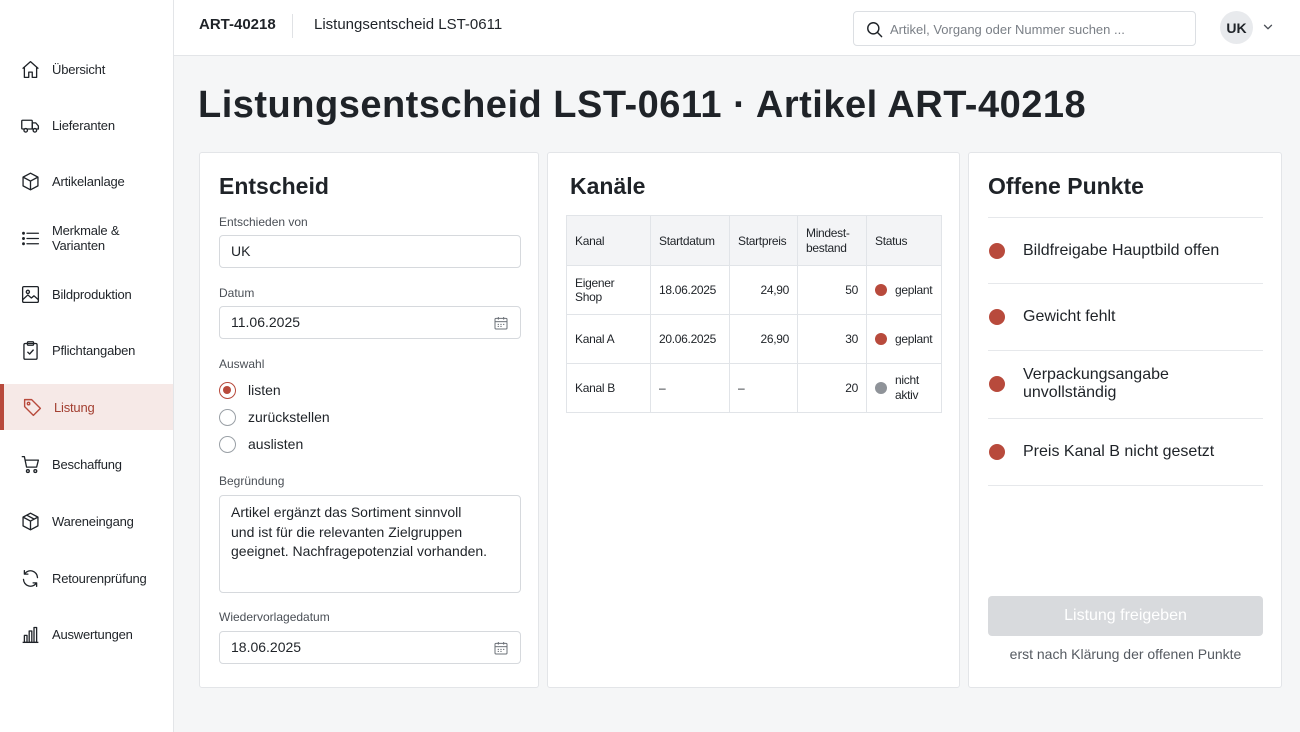  Describe the element at coordinates (608, 388) in the screenshot. I see `cell-kanal: Kanal B` at that location.